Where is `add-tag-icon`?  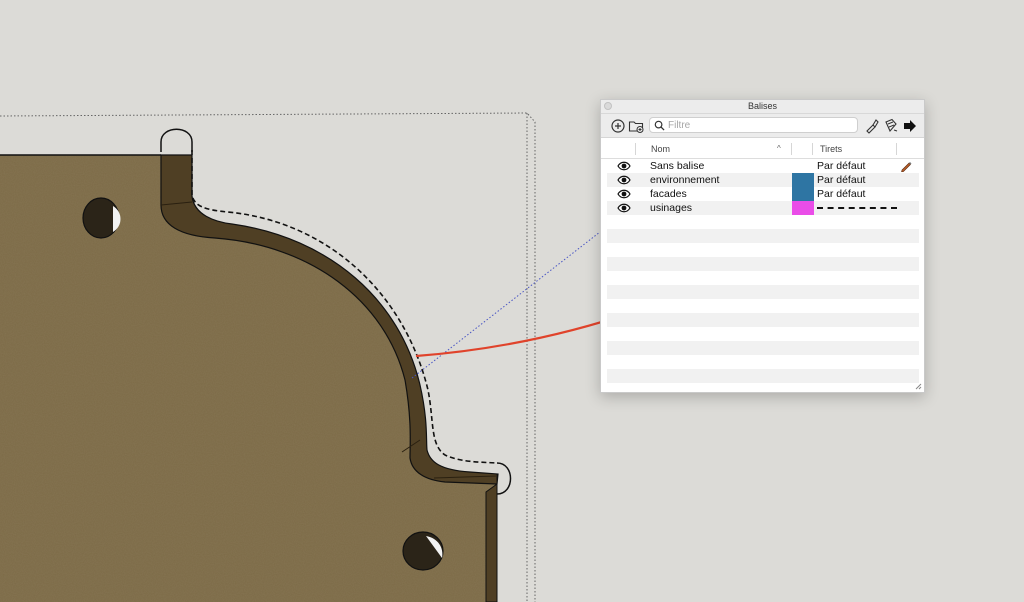 add-tag-icon is located at coordinates (618, 126).